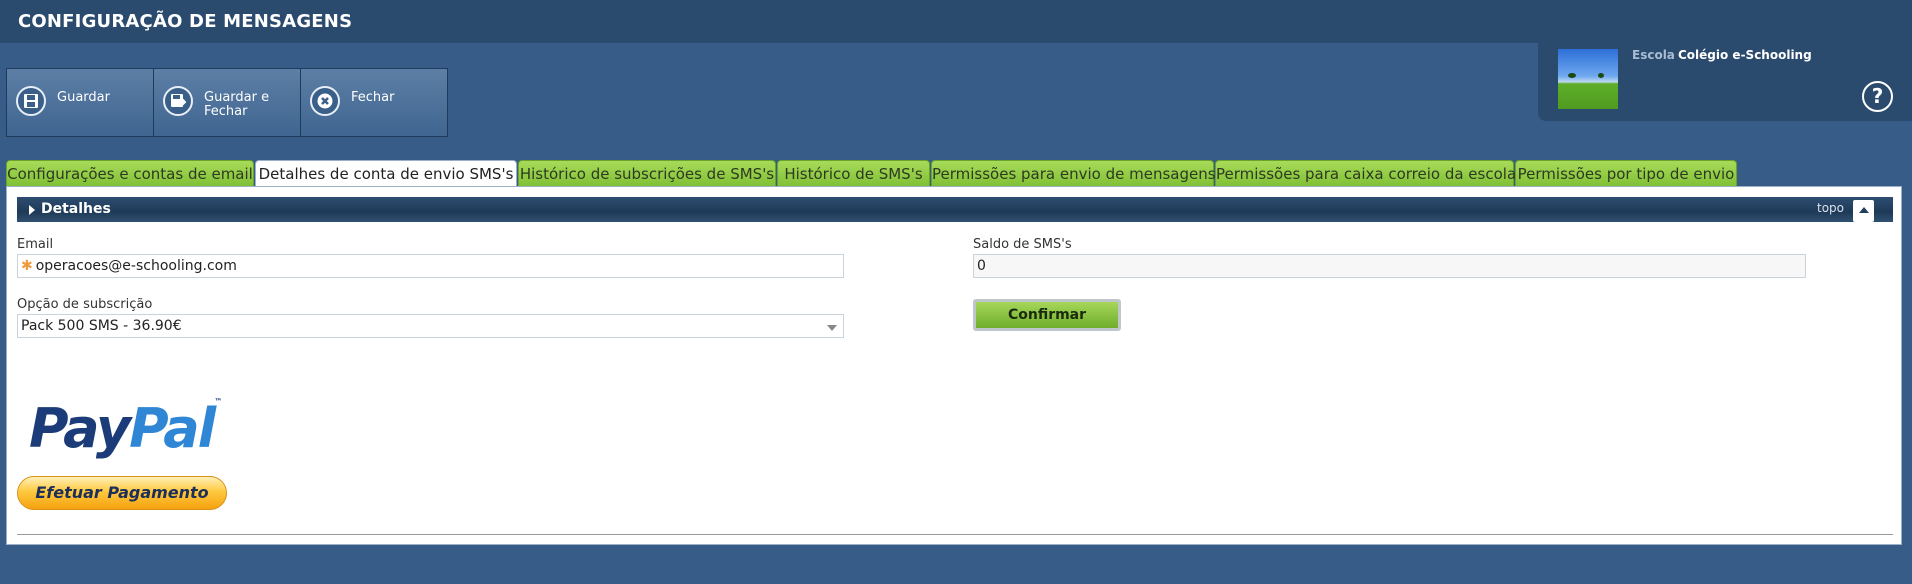 This screenshot has width=1912, height=584. Describe the element at coordinates (185, 21) in the screenshot. I see `page-title: CONFIGURAÇÃO DE MENSAGENS` at that location.